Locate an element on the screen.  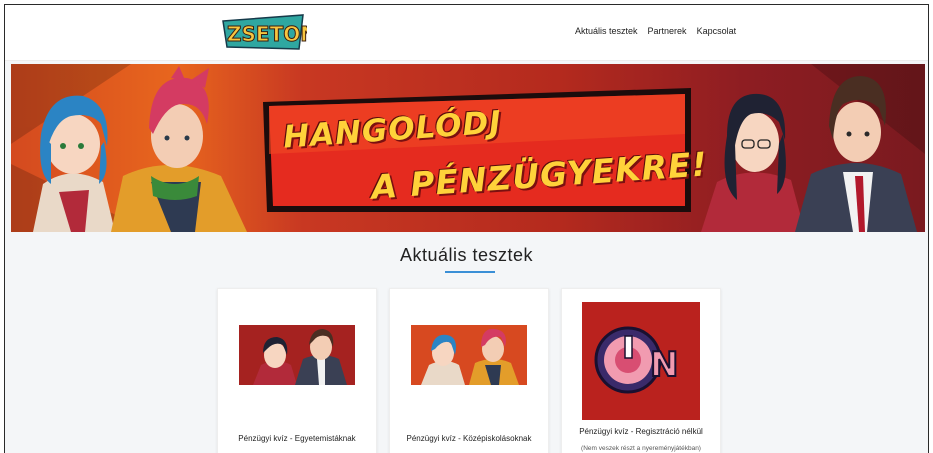
headline-line-2: A PÉNZÜGYEKRE! is located at coordinates (539, 175).